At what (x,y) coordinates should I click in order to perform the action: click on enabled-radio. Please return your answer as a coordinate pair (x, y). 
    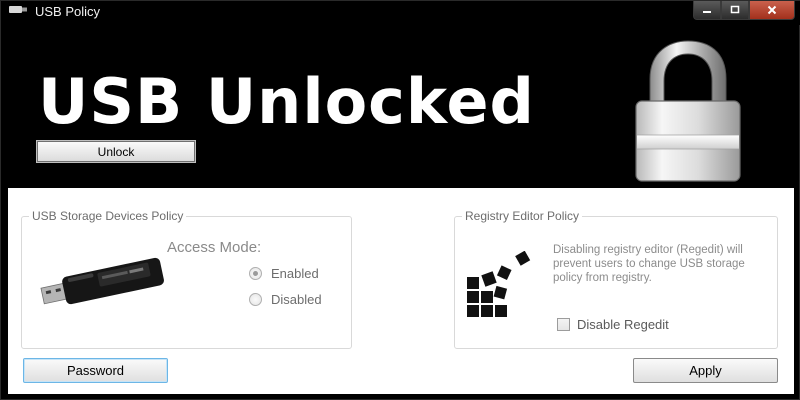
    Looking at the image, I should click on (255, 273).